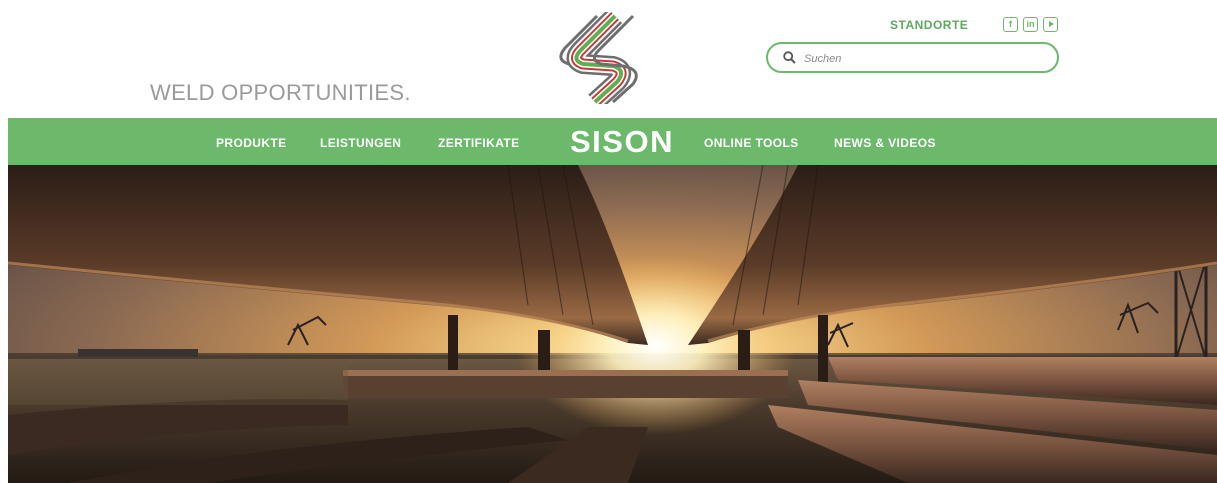 The height and width of the screenshot is (483, 1217). Describe the element at coordinates (885, 143) in the screenshot. I see `nav-item-news-videos: NEWS & VIDEOS` at that location.